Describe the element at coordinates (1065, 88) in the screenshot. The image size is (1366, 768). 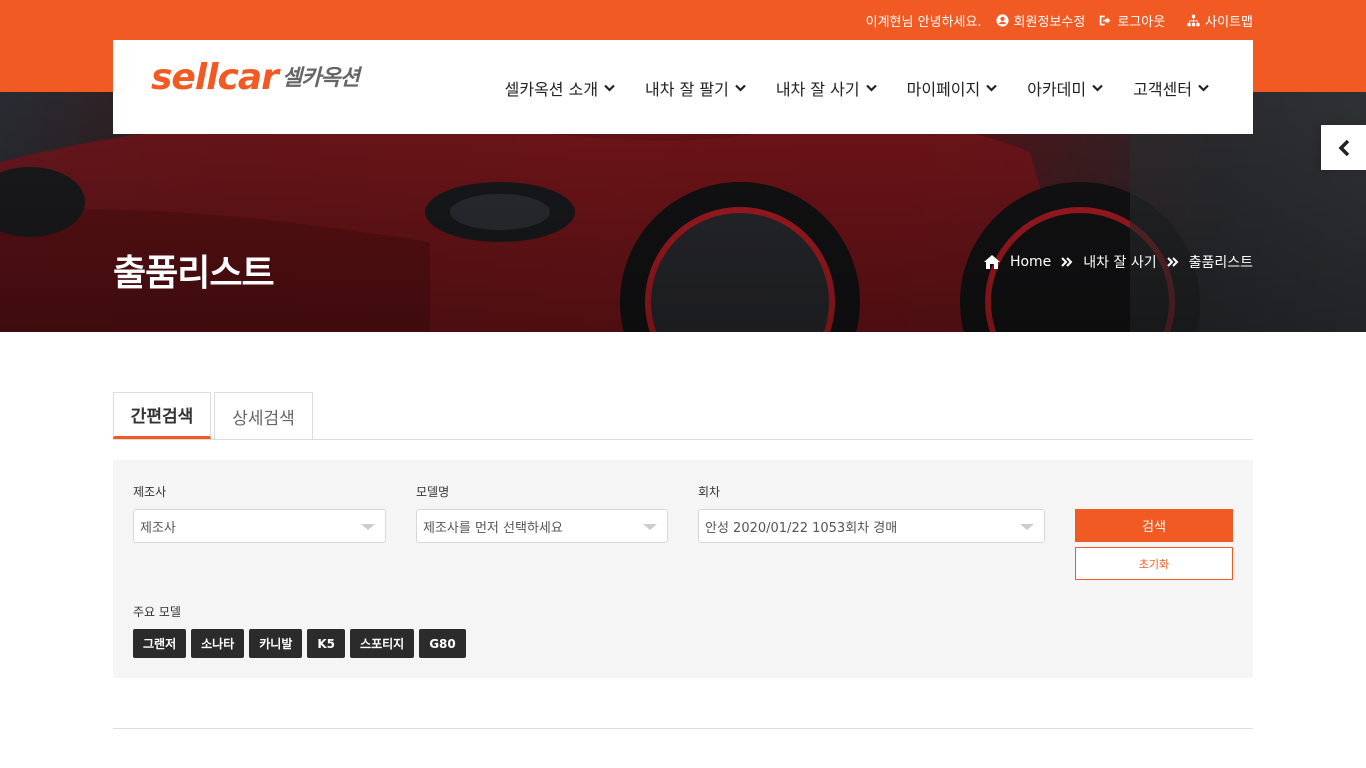
I see `menu-item-academy: 아카데미` at that location.